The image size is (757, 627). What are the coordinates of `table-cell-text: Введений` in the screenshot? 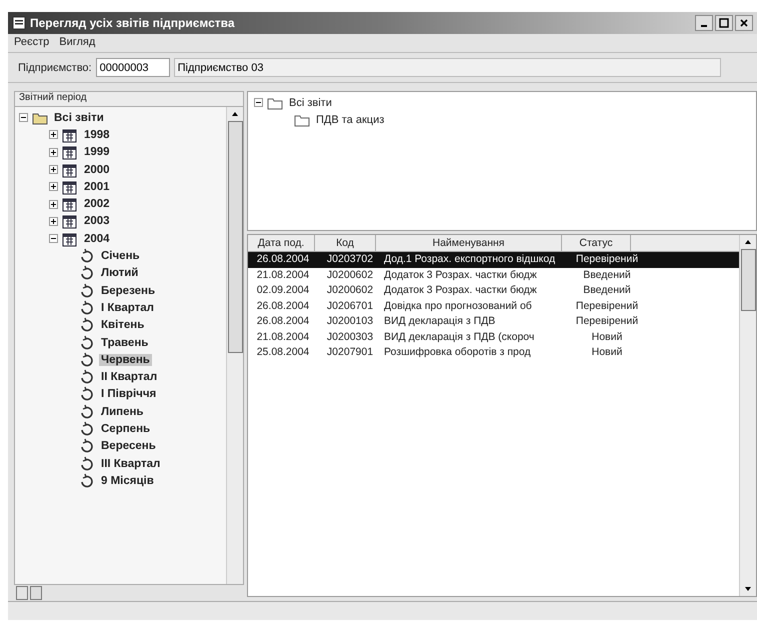 It's located at (607, 275).